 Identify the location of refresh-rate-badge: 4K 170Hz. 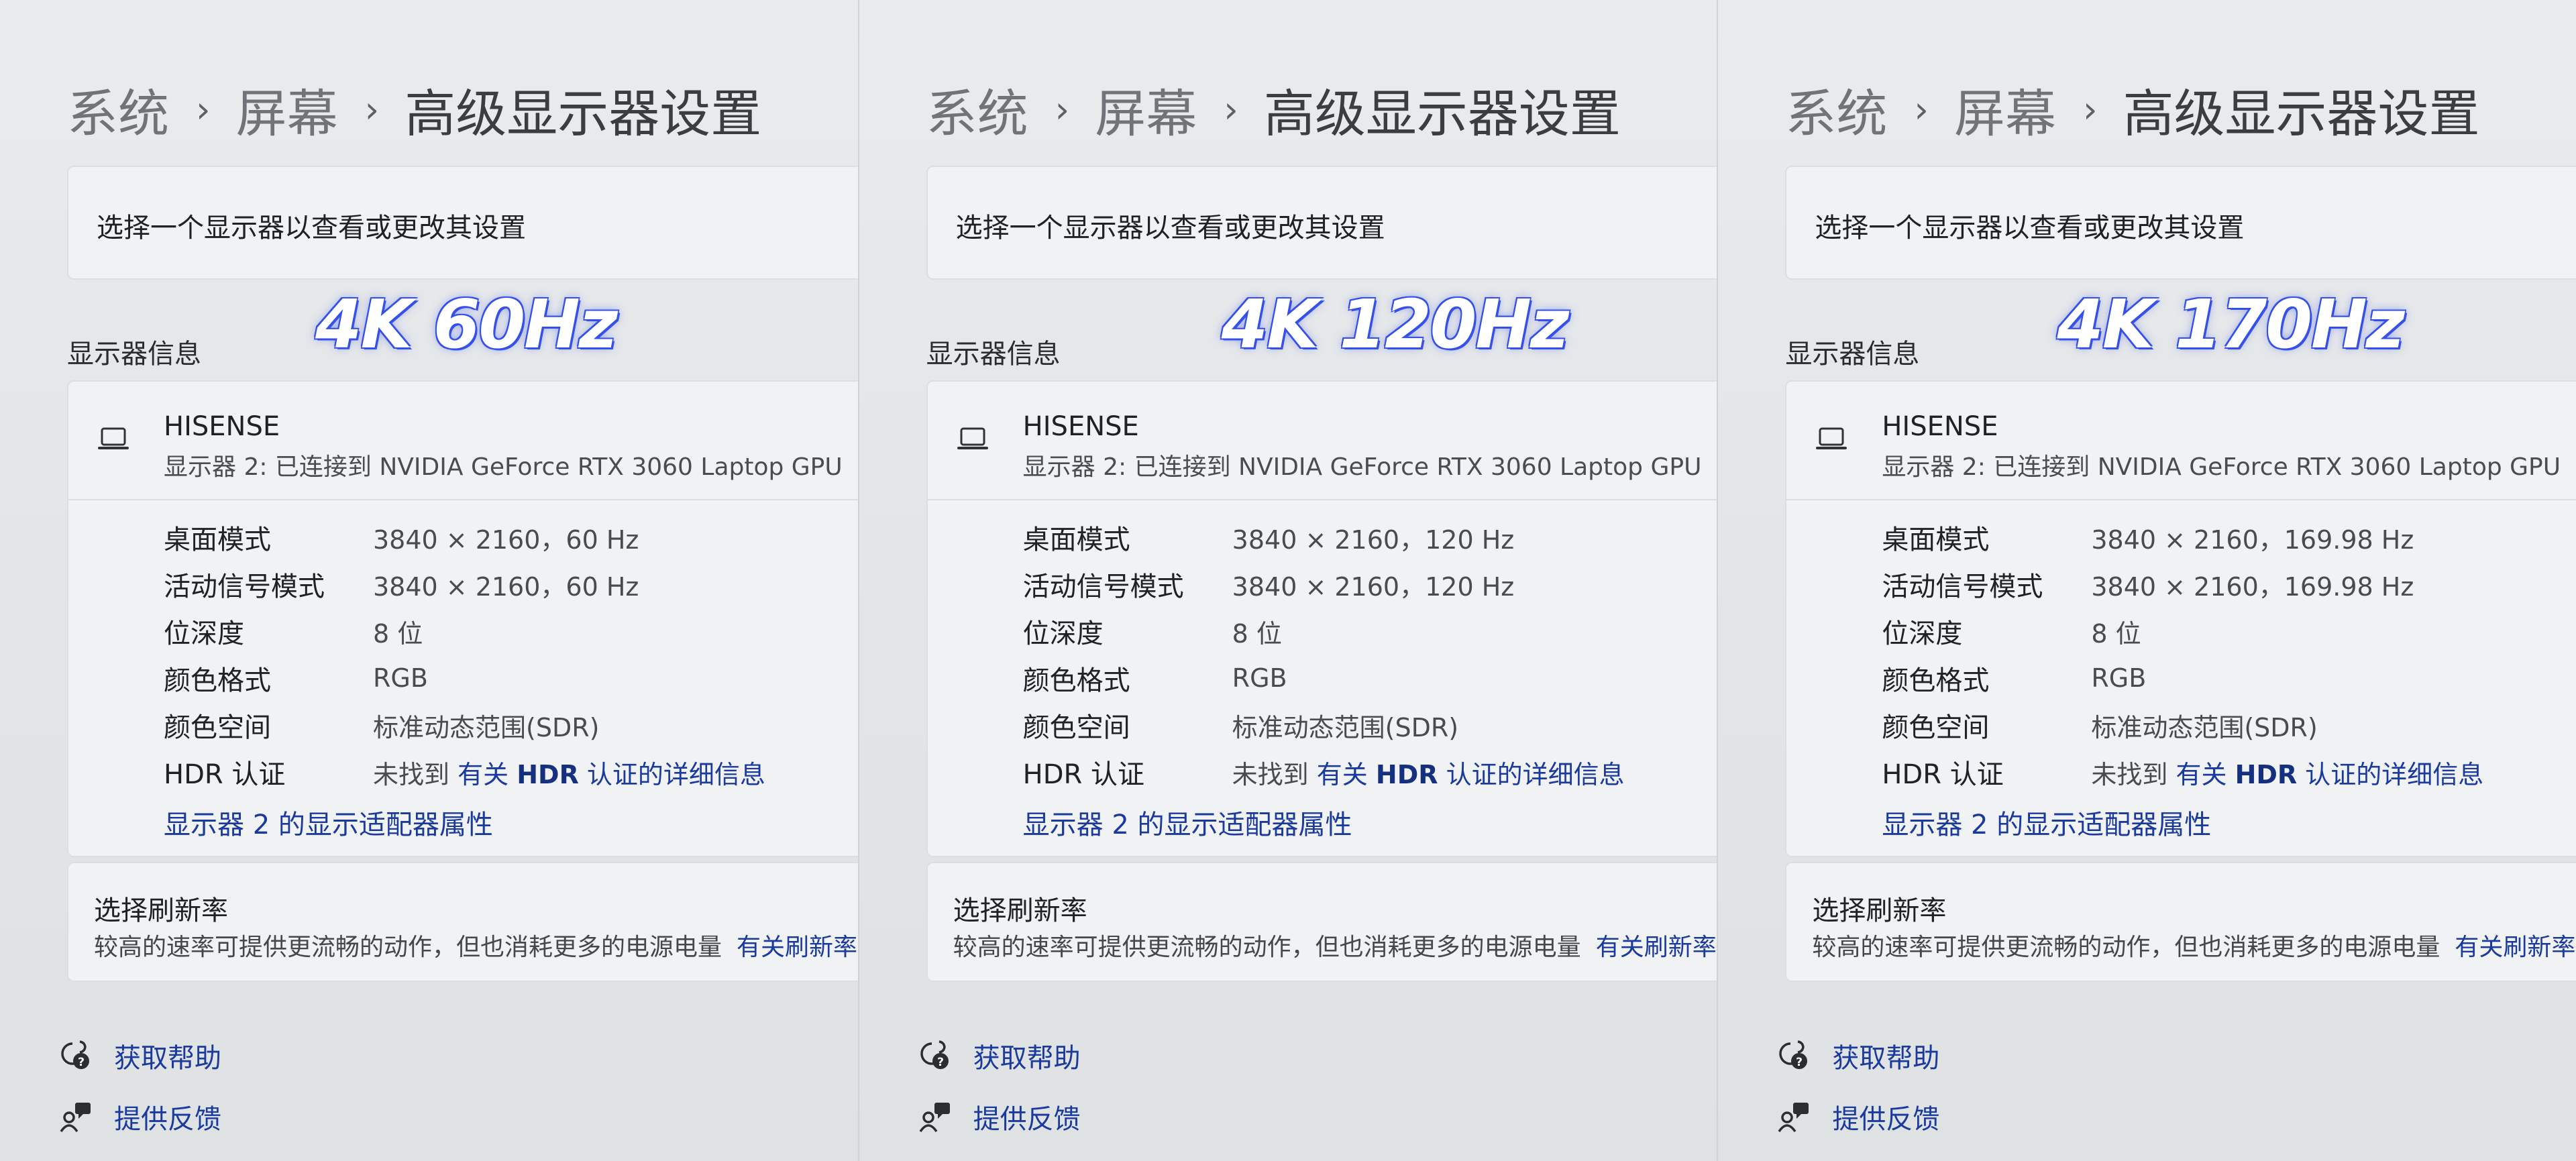
(2231, 325).